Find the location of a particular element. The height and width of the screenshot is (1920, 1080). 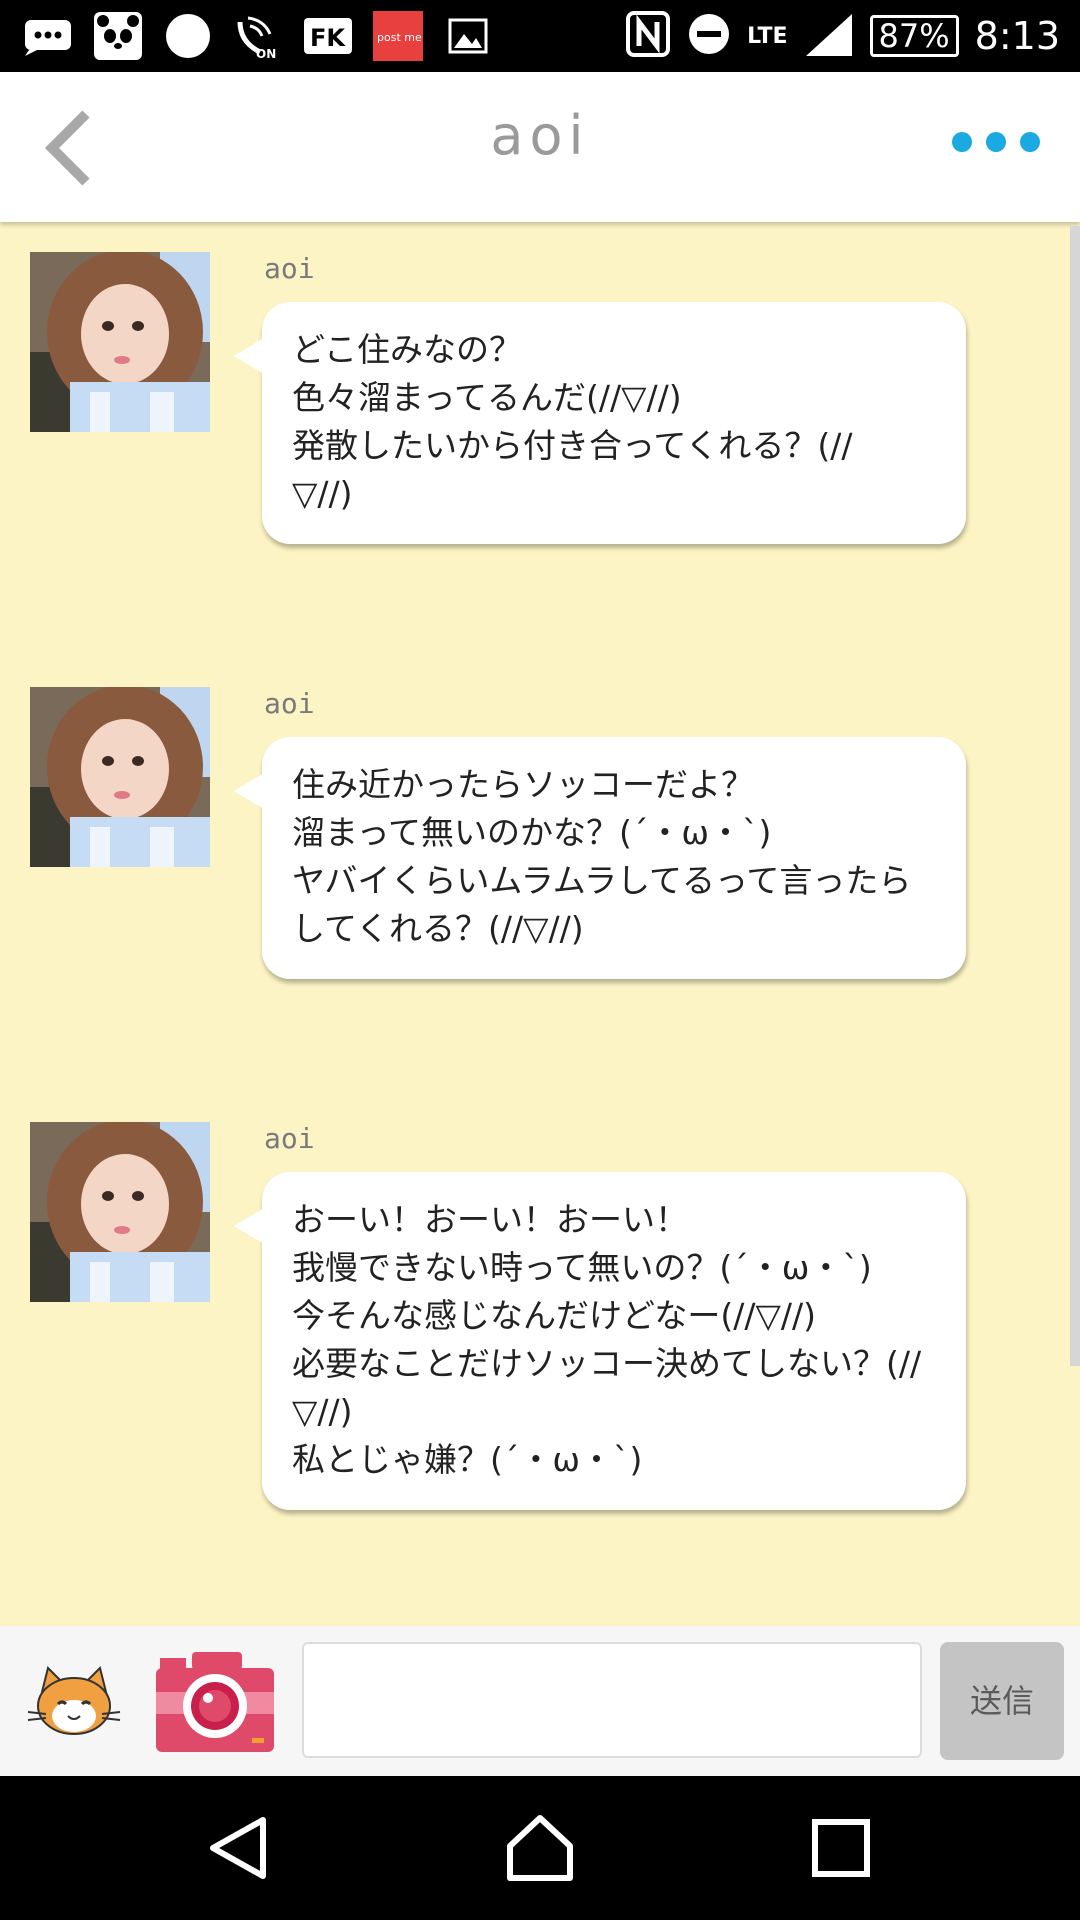

nav-recents-button is located at coordinates (841, 1848).